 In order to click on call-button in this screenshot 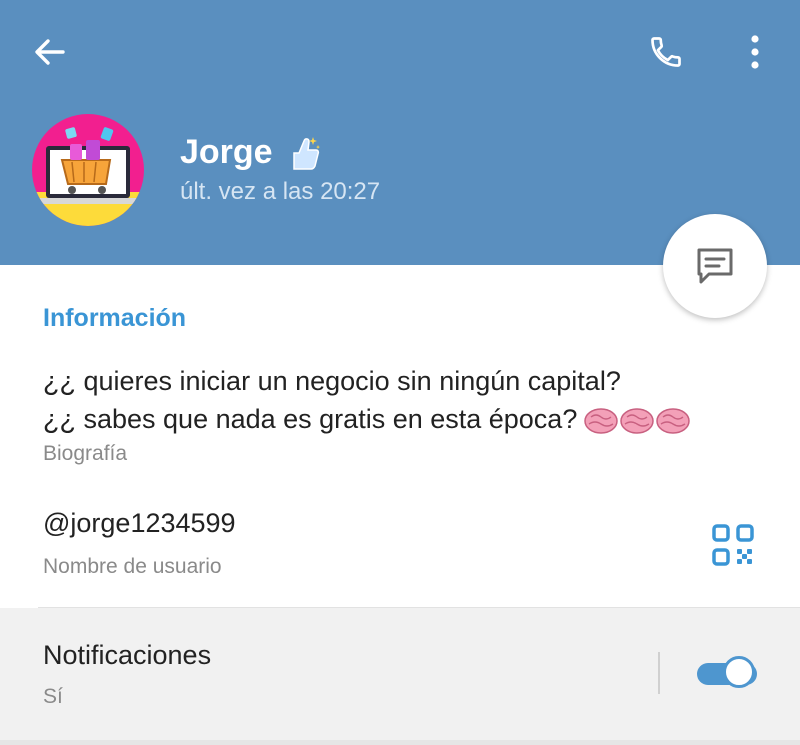, I will do `click(666, 52)`.